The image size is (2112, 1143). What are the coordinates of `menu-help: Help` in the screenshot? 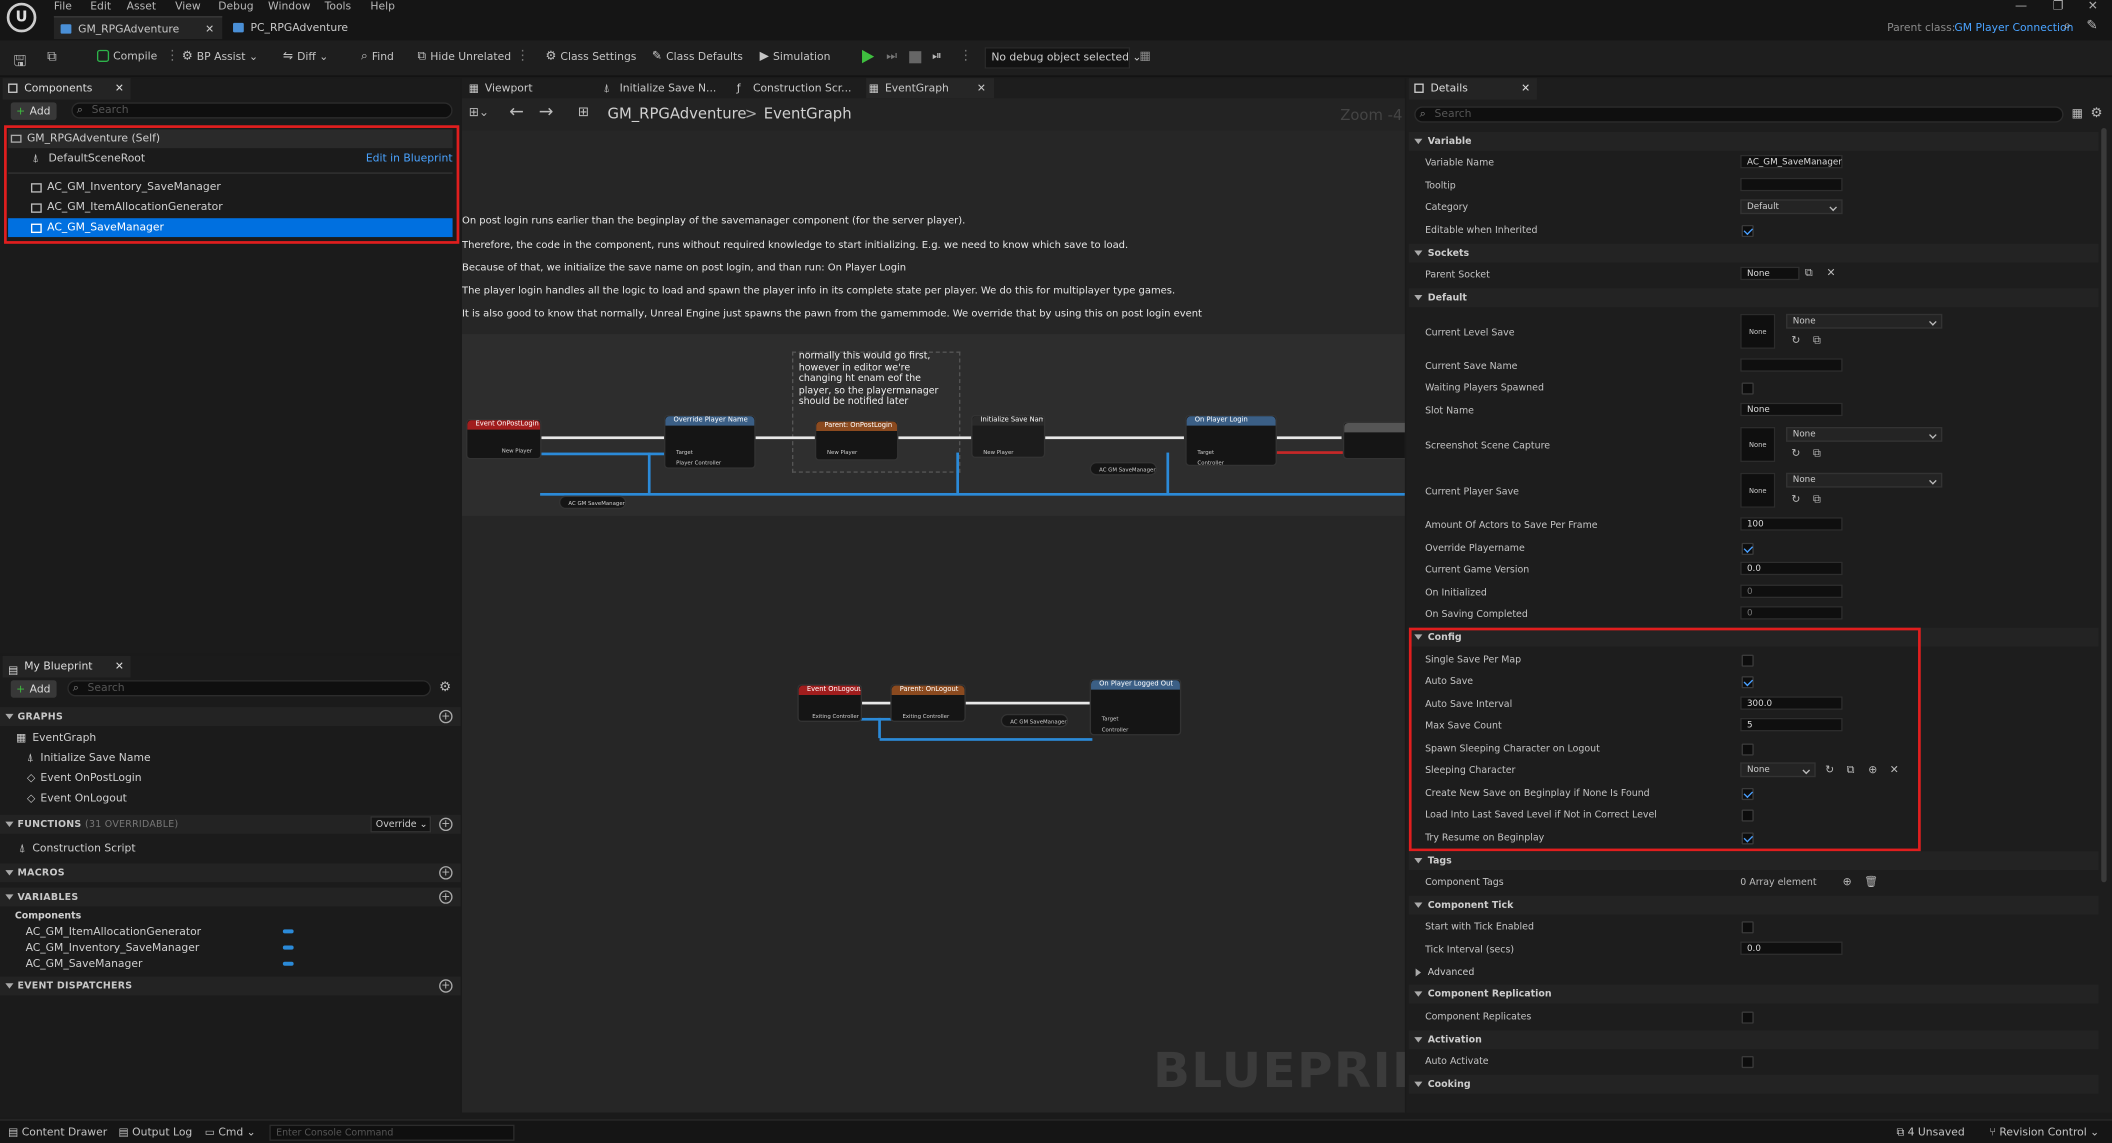 It's located at (382, 6).